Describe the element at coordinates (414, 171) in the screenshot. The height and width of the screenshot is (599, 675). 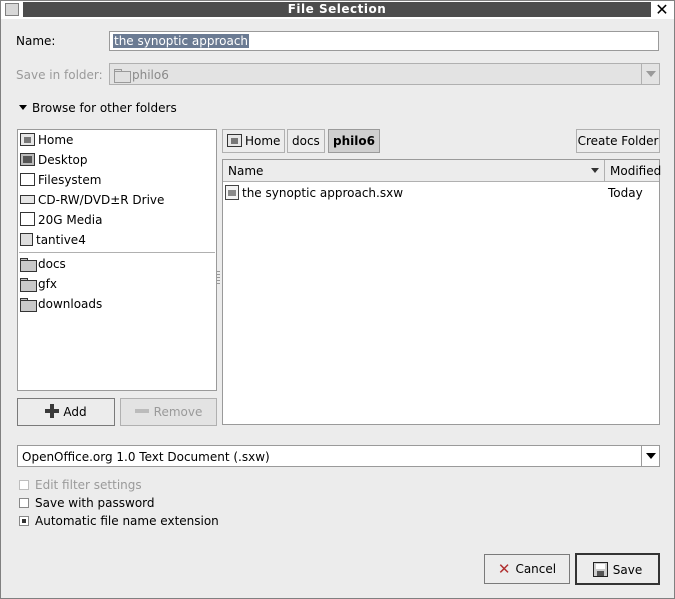
I see `column-header-name: Name` at that location.